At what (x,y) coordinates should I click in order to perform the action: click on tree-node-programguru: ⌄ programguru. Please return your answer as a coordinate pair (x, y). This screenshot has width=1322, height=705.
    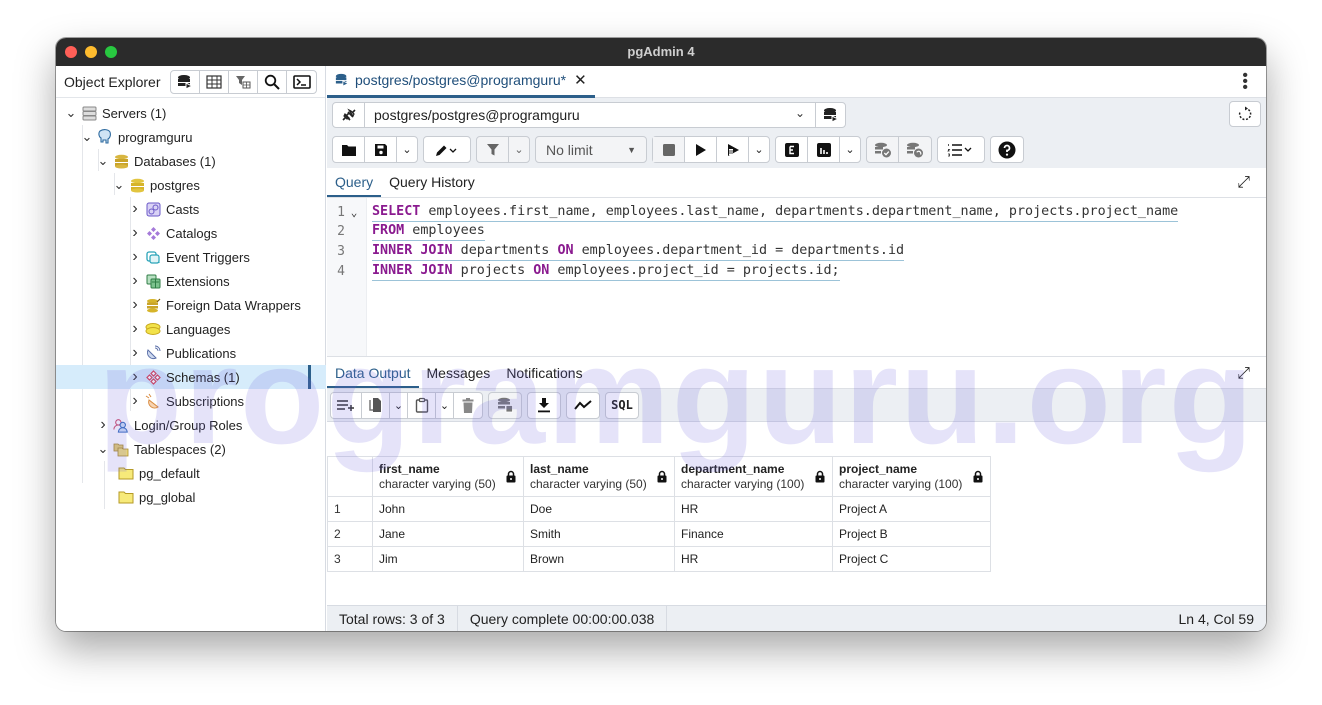
    Looking at the image, I should click on (190, 137).